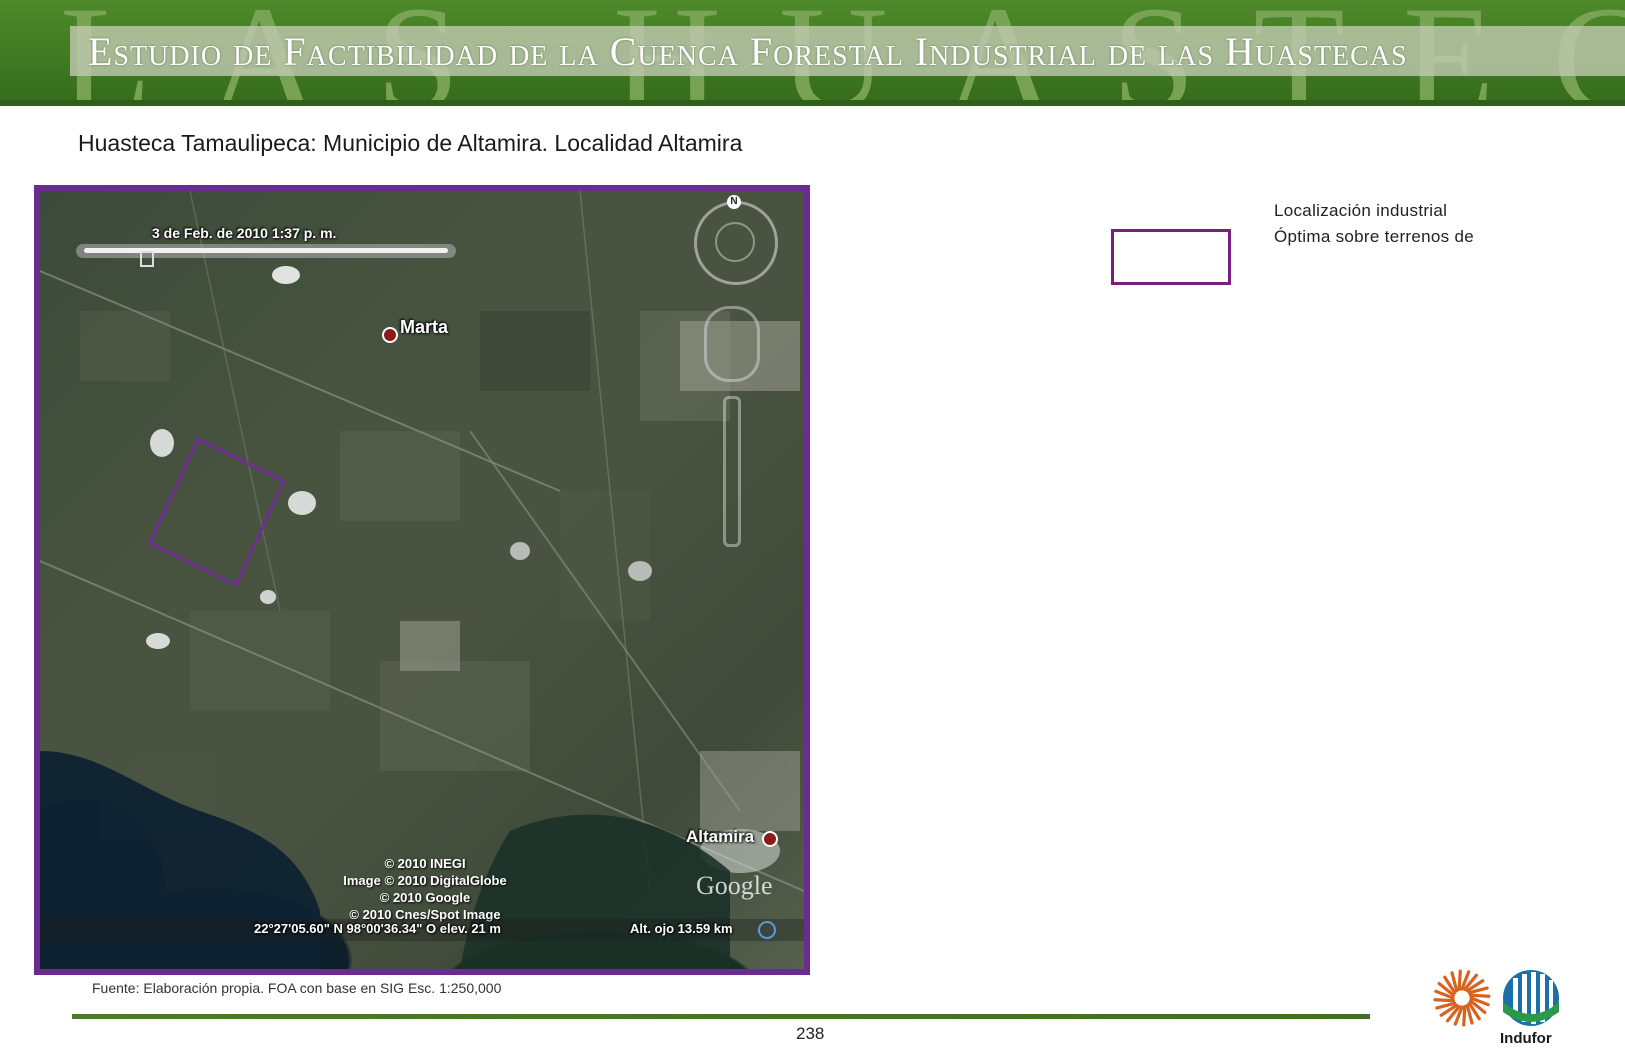 The height and width of the screenshot is (1054, 1625). I want to click on credit-line: © 2010 Google, so click(425, 897).